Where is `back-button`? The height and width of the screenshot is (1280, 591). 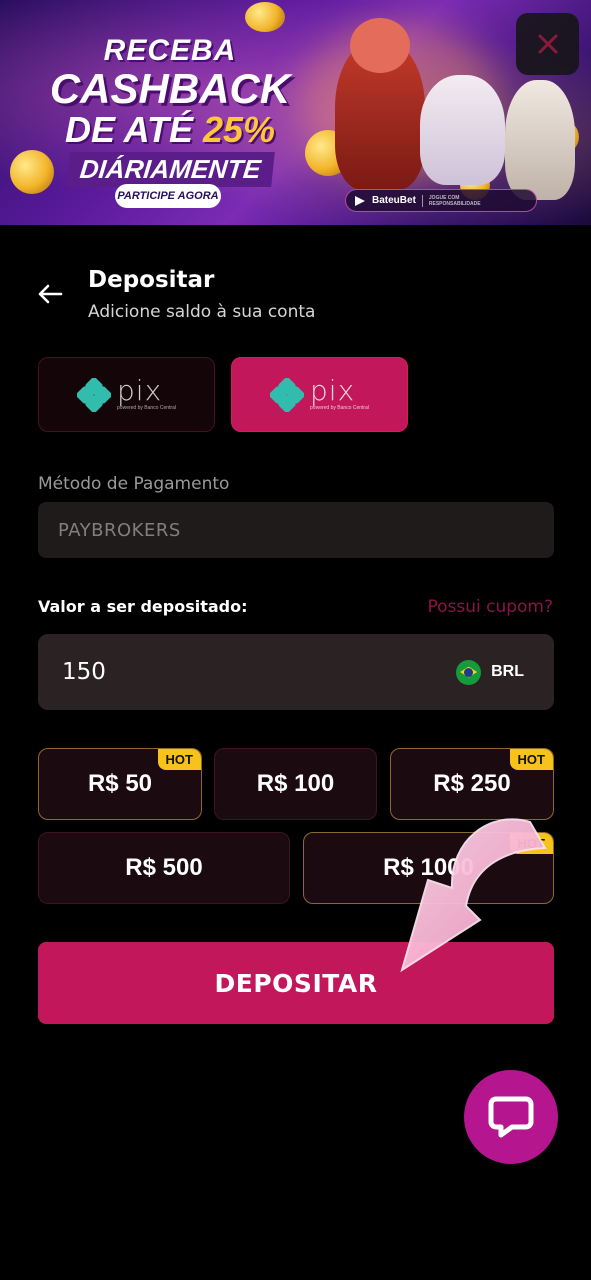
back-button is located at coordinates (50, 294).